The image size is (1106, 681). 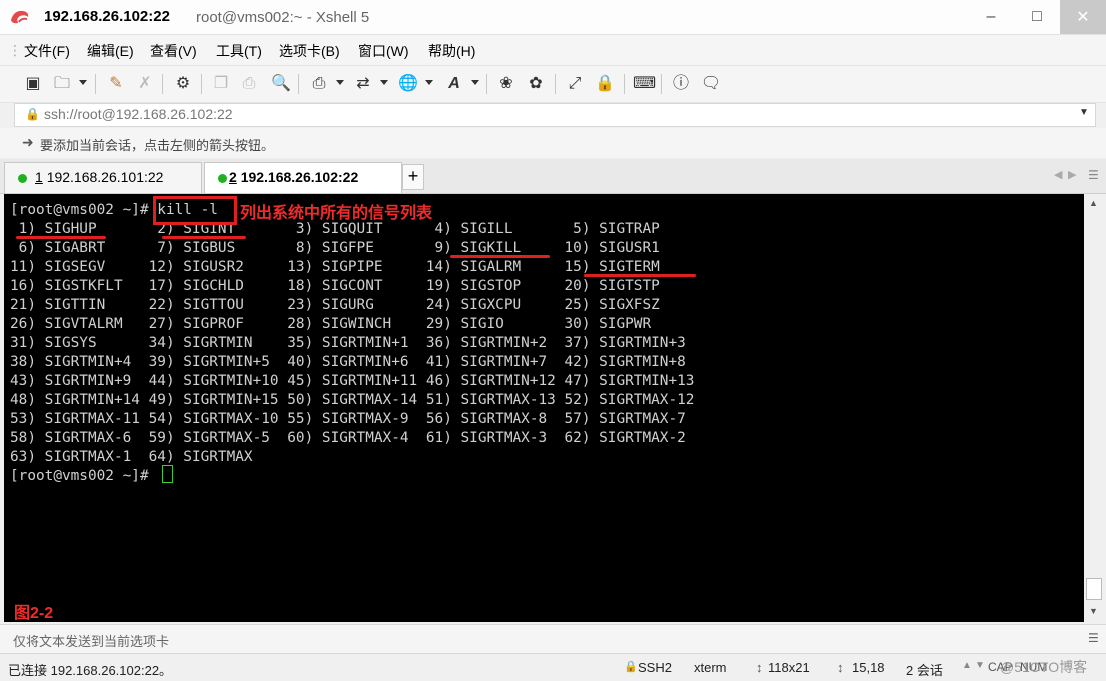 I want to click on scroll-down-icon: ▼, so click(x=1093, y=611).